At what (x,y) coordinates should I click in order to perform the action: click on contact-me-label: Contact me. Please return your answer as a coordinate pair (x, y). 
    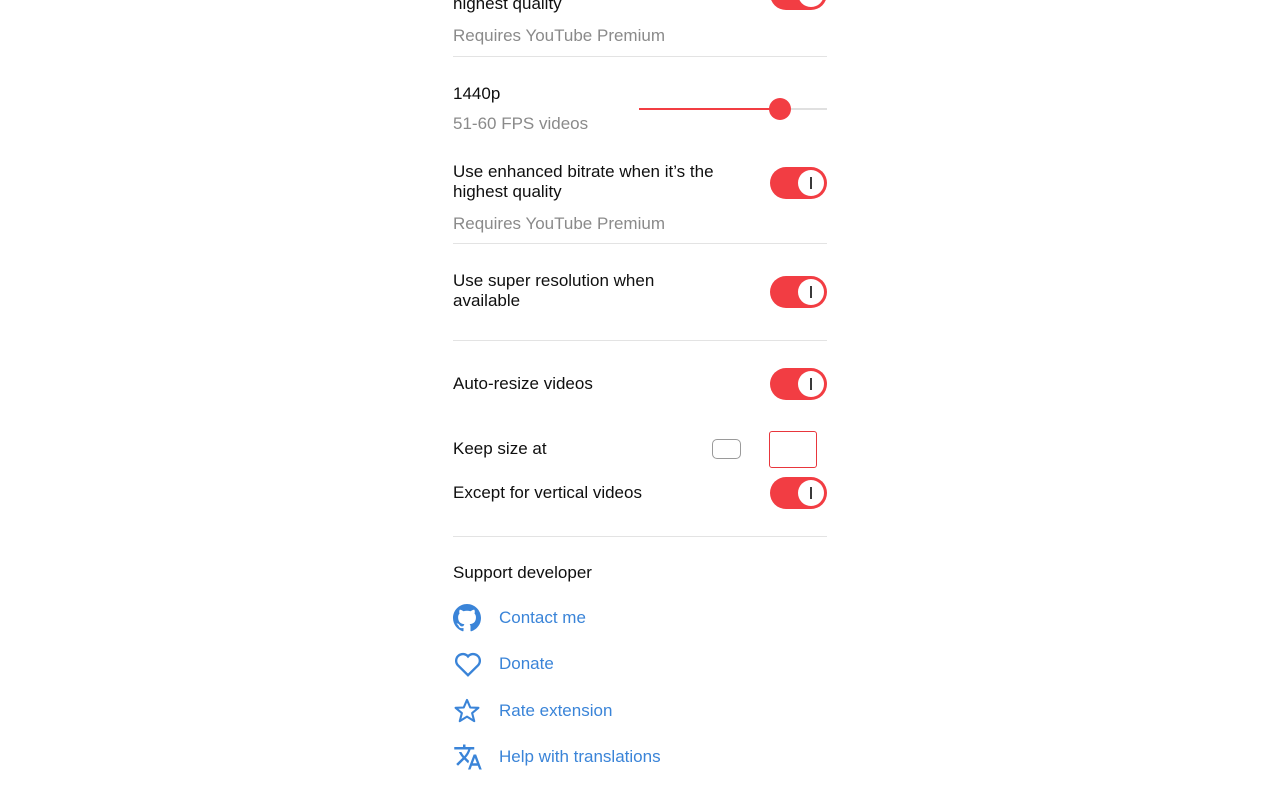
    Looking at the image, I should click on (542, 617).